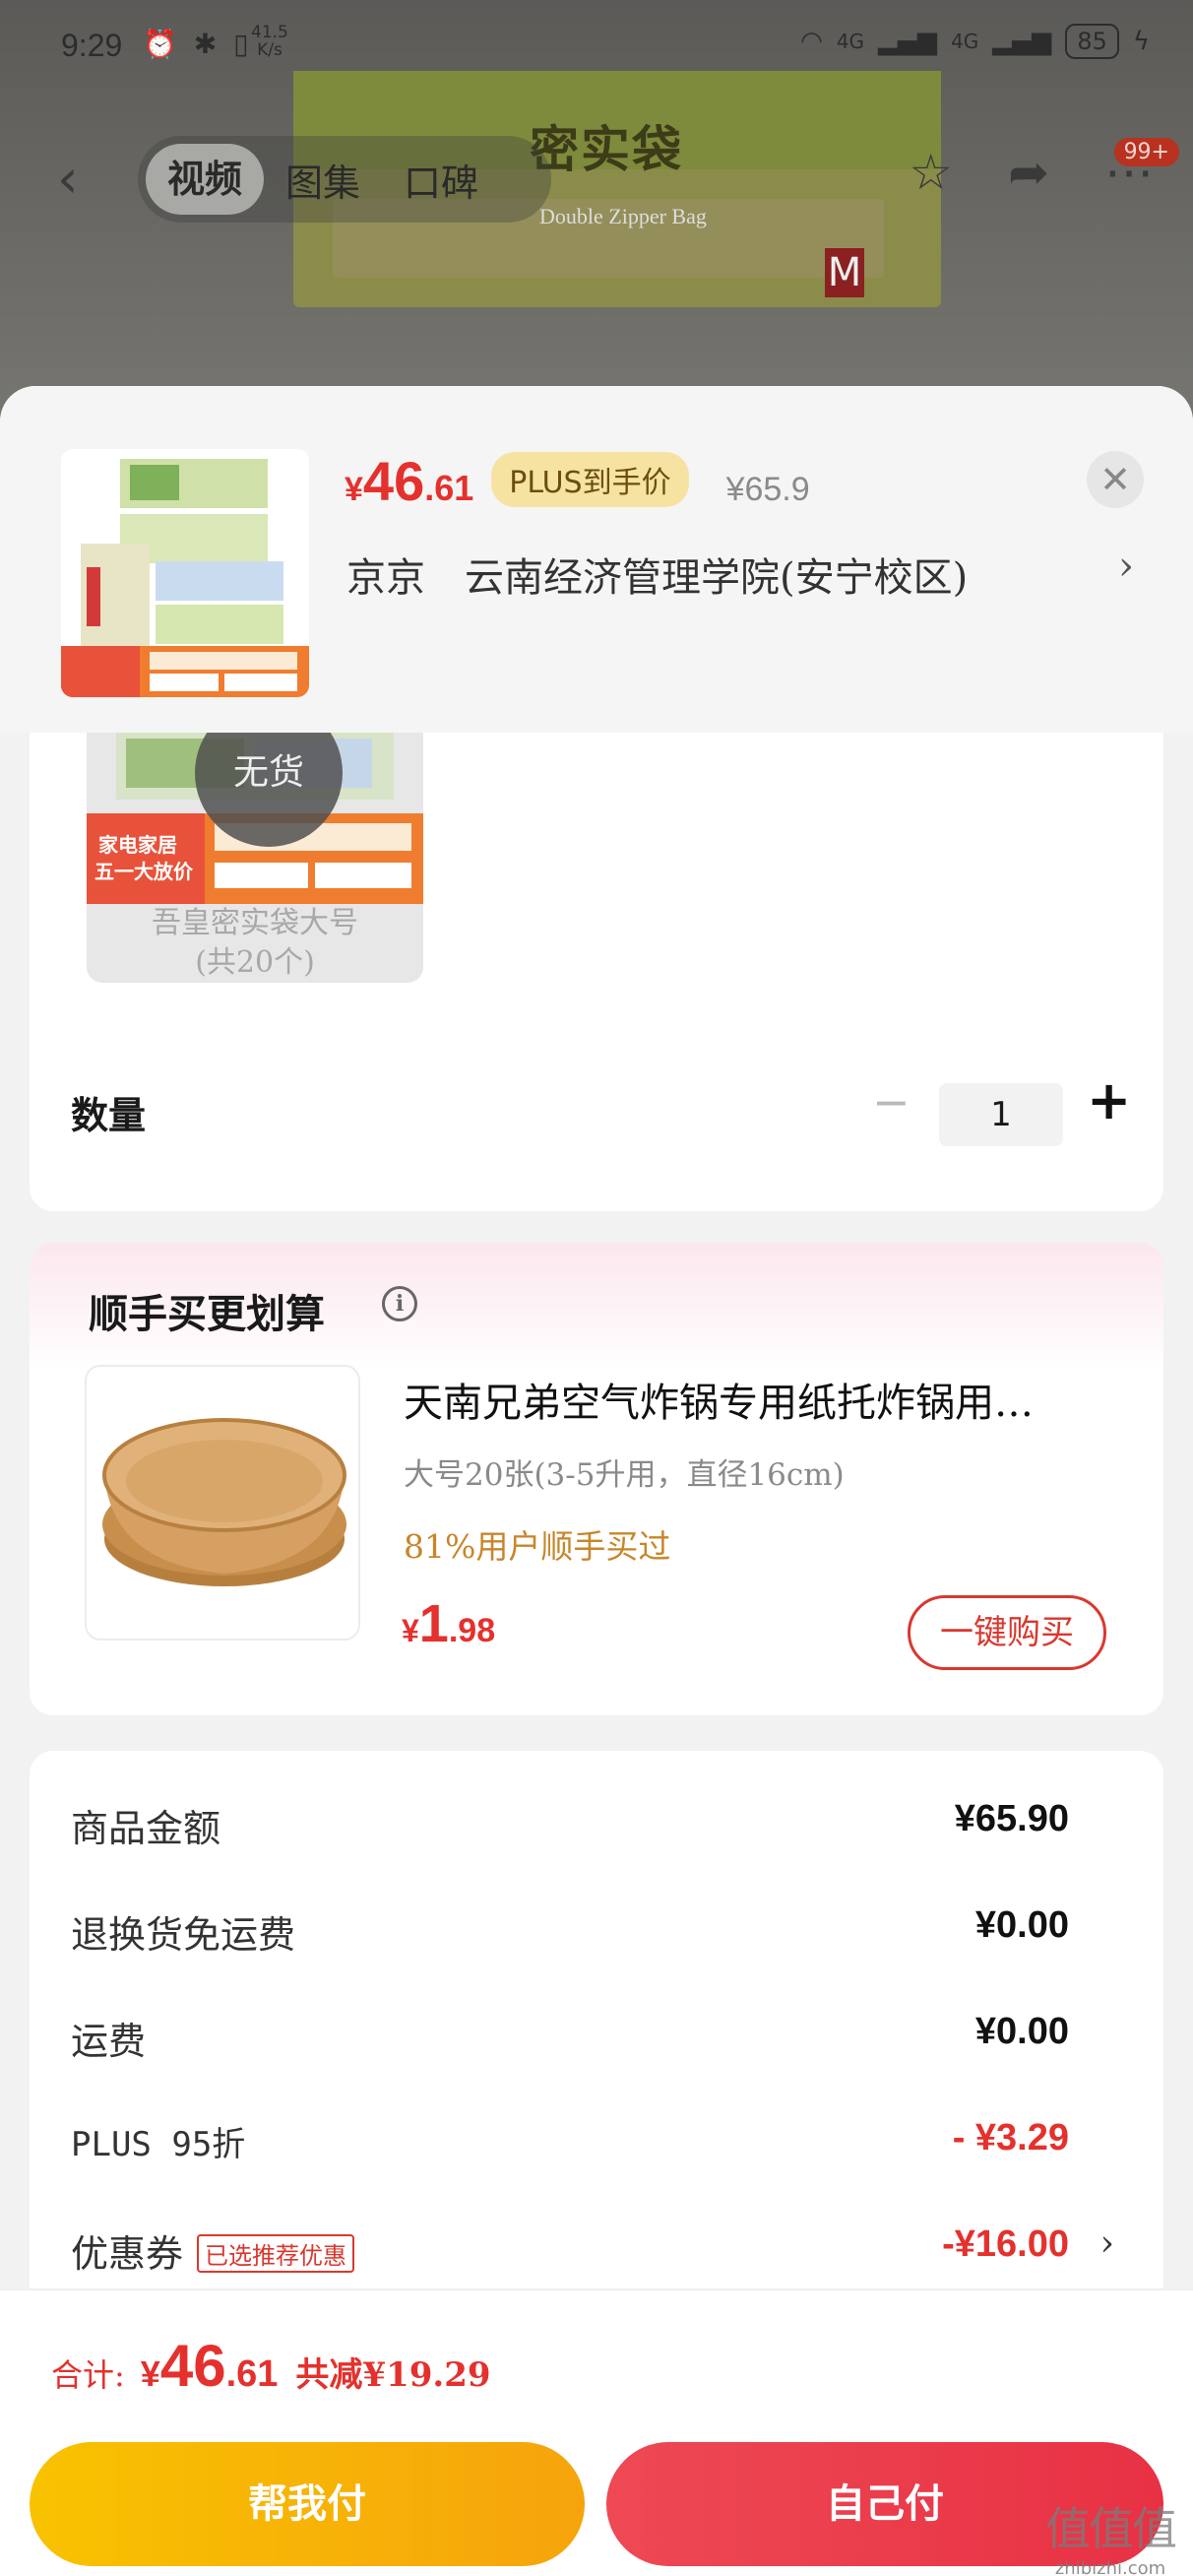 This screenshot has width=1193, height=2576. I want to click on addon-product-image, so click(222, 1503).